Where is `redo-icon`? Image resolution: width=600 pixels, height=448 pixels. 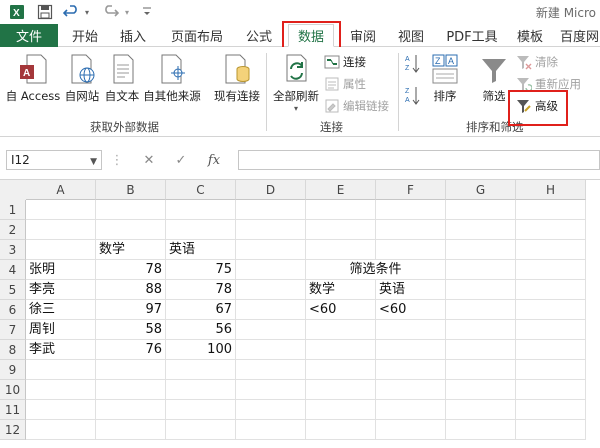 redo-icon is located at coordinates (111, 12).